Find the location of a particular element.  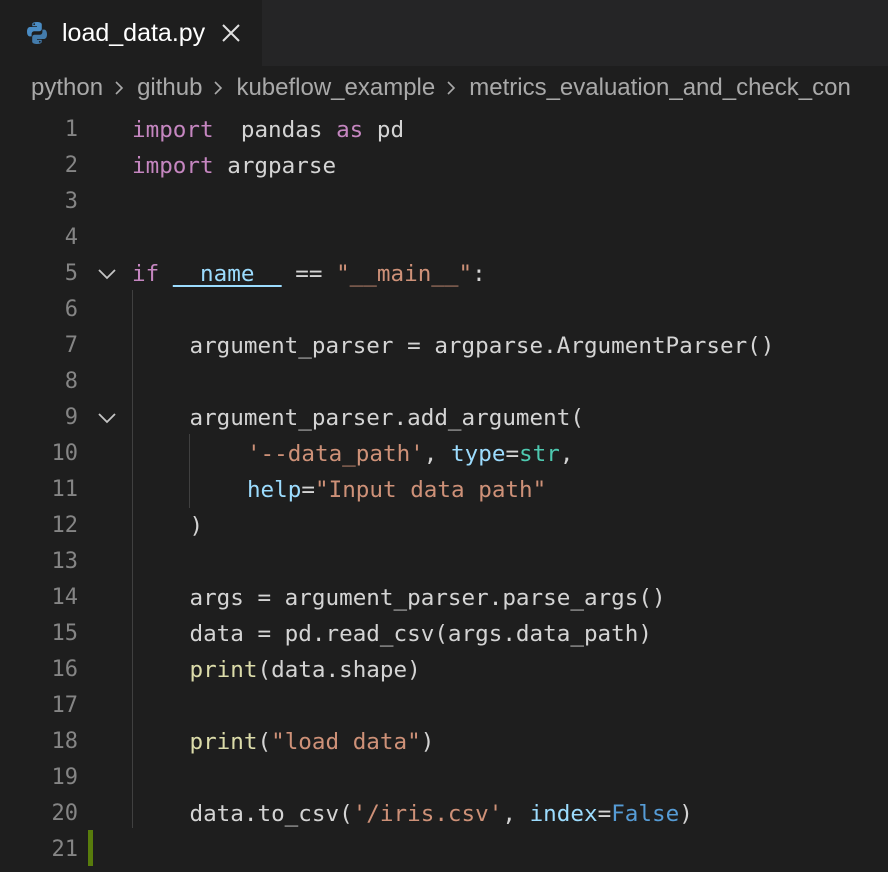

code-line: 1 import pandas as pd is located at coordinates (444, 130).